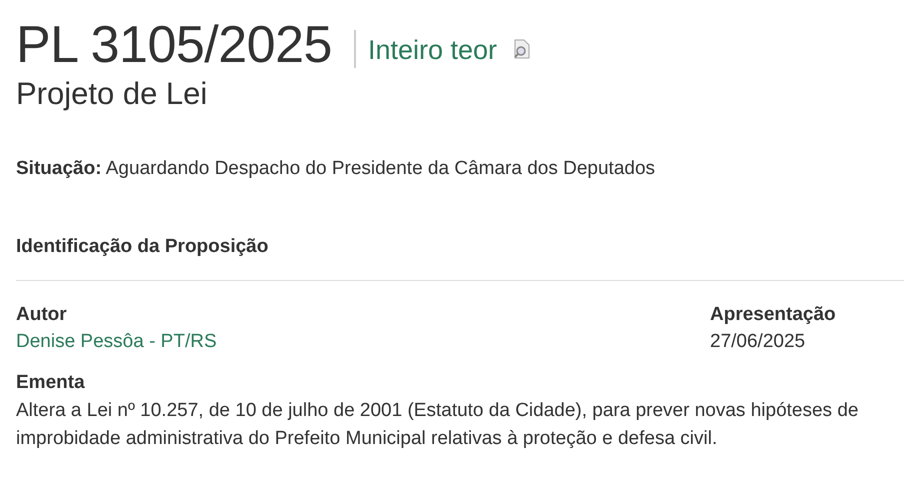 The width and height of the screenshot is (917, 491). Describe the element at coordinates (433, 50) in the screenshot. I see `full-text-link: Inteiro teor` at that location.